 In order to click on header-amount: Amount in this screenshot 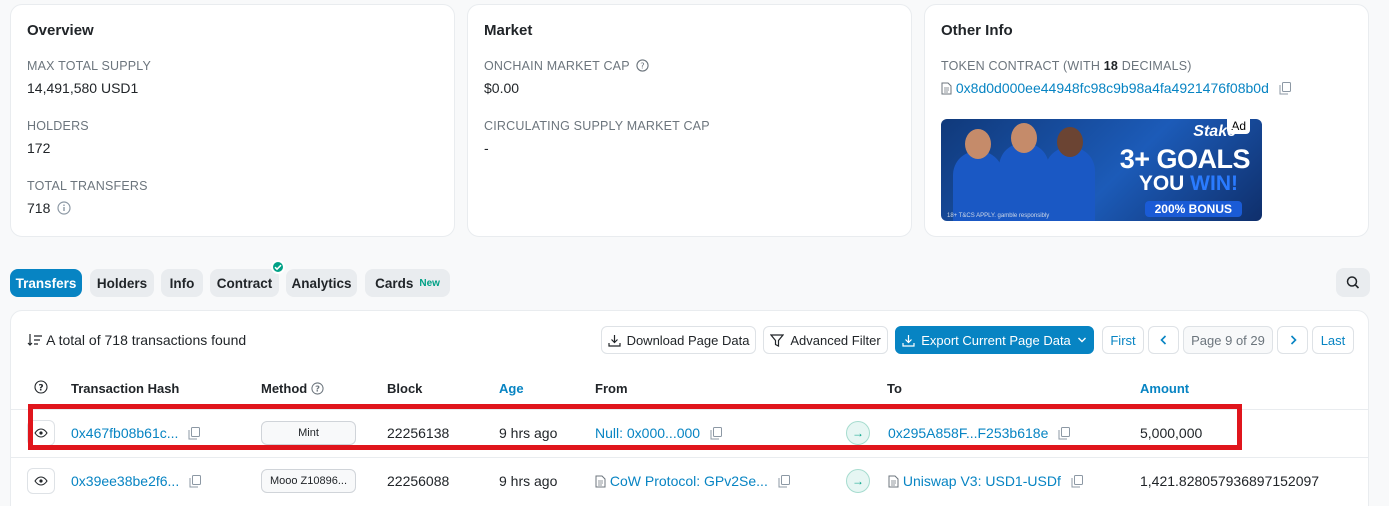, I will do `click(1164, 388)`.